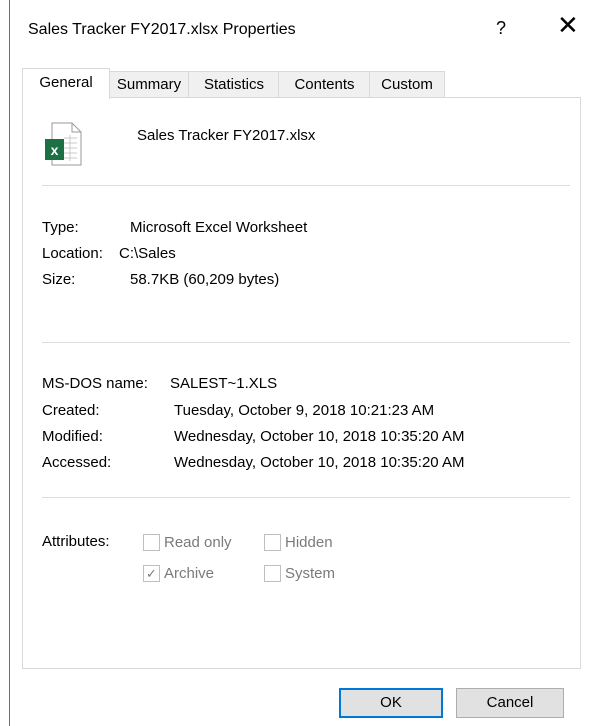 The width and height of the screenshot is (595, 726). Describe the element at coordinates (224, 383) in the screenshot. I see `msdos-name-value: SALEST~1.XLS` at that location.